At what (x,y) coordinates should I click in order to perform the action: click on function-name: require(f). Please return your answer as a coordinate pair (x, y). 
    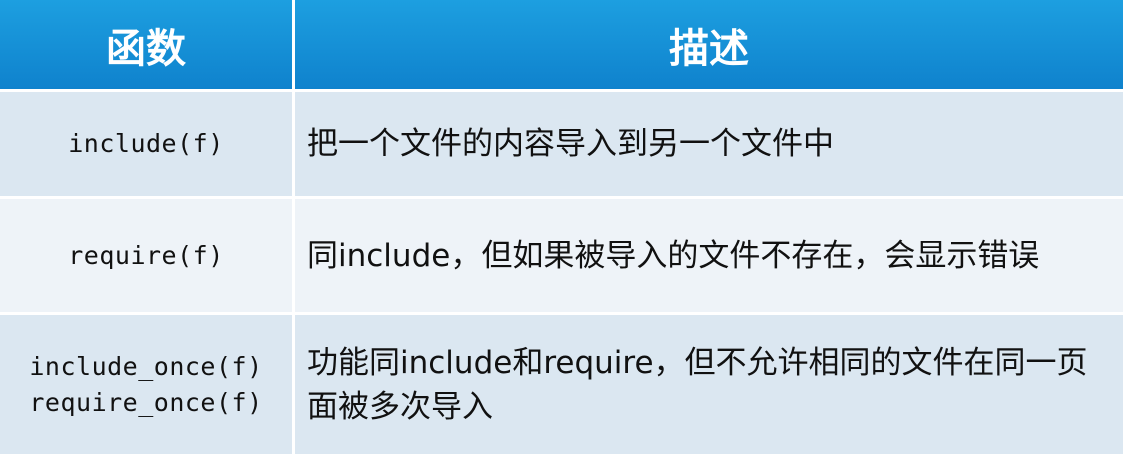
    Looking at the image, I should click on (146, 255).